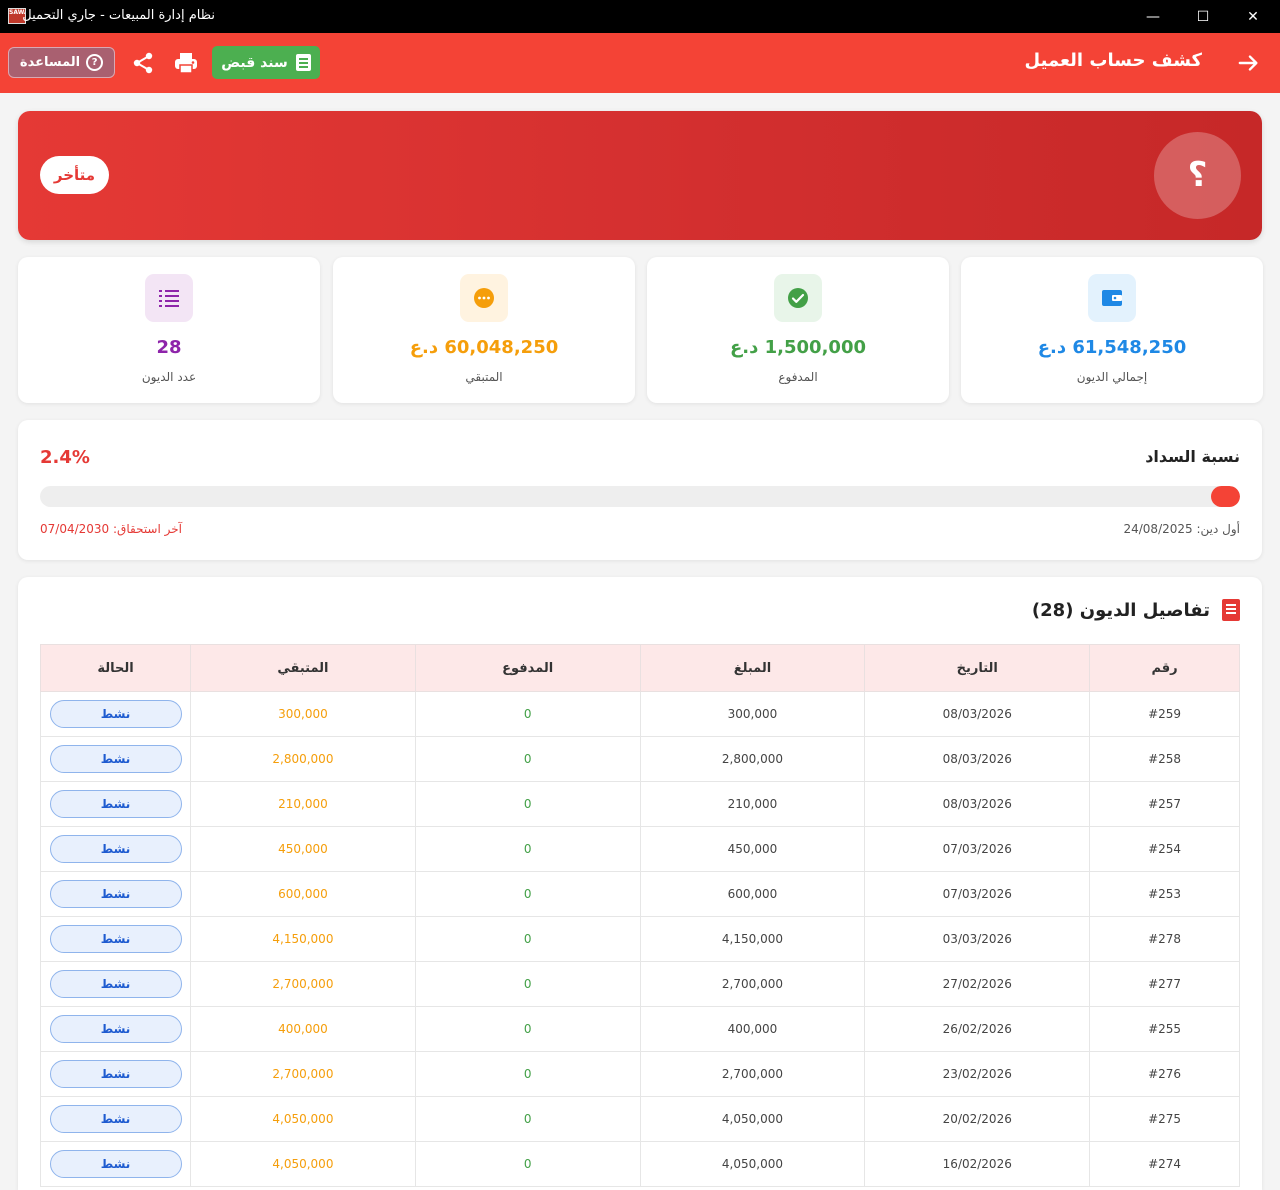 This screenshot has width=1280, height=1190. Describe the element at coordinates (61, 62) in the screenshot. I see `help-button: ? المساعدة` at that location.